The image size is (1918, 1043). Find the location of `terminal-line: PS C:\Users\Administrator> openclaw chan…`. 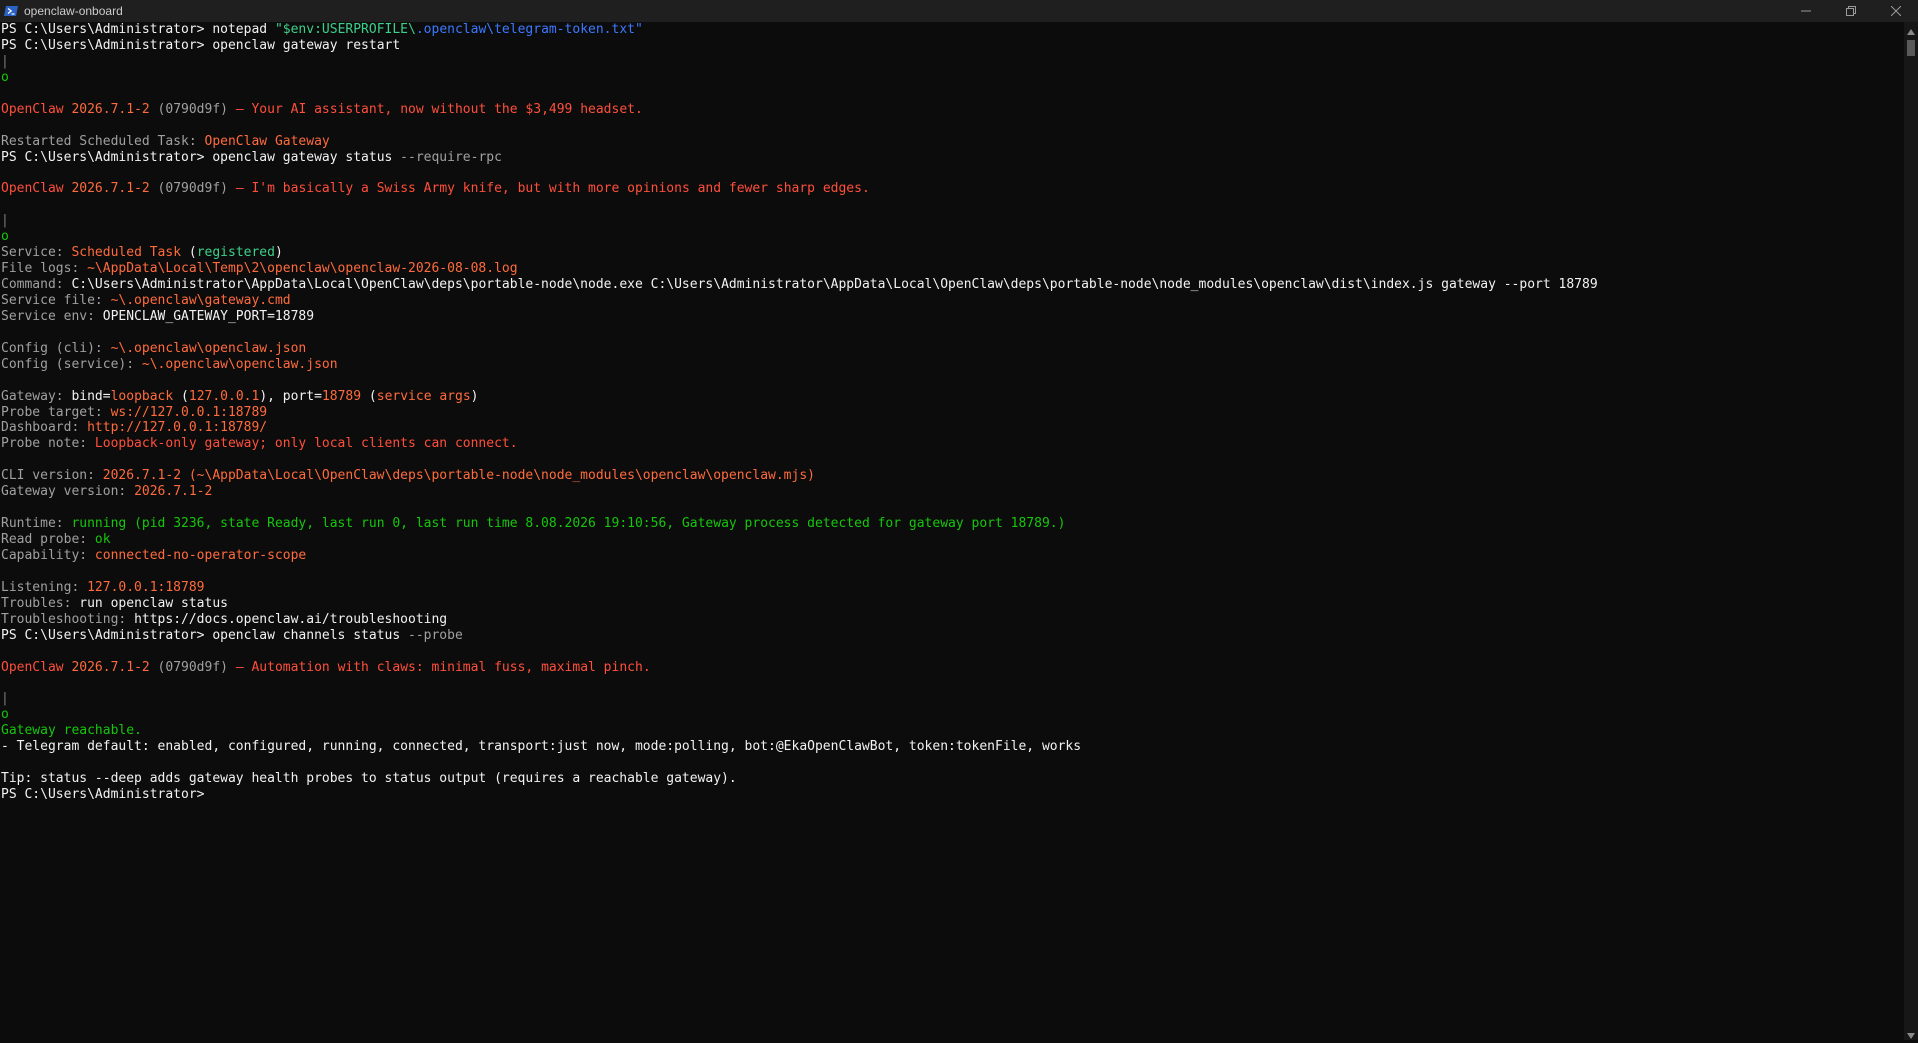

terminal-line: PS C:\Users\Administrator> openclaw chan… is located at coordinates (952, 636).